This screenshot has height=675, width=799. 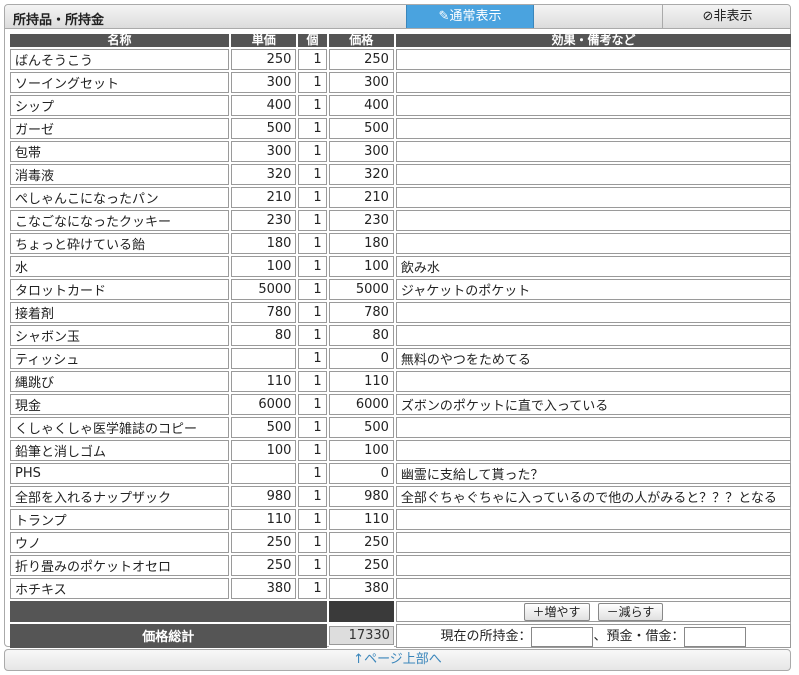 What do you see at coordinates (397, 660) in the screenshot?
I see `page-top-link: ↑ページ上部へ` at bounding box center [397, 660].